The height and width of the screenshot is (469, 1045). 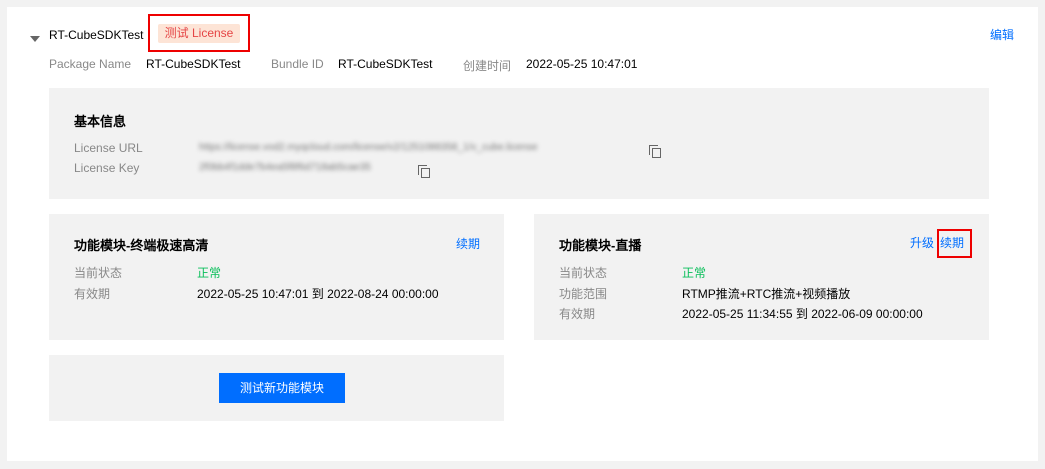 What do you see at coordinates (922, 242) in the screenshot?
I see `module-live-upgrade-link: 升级` at bounding box center [922, 242].